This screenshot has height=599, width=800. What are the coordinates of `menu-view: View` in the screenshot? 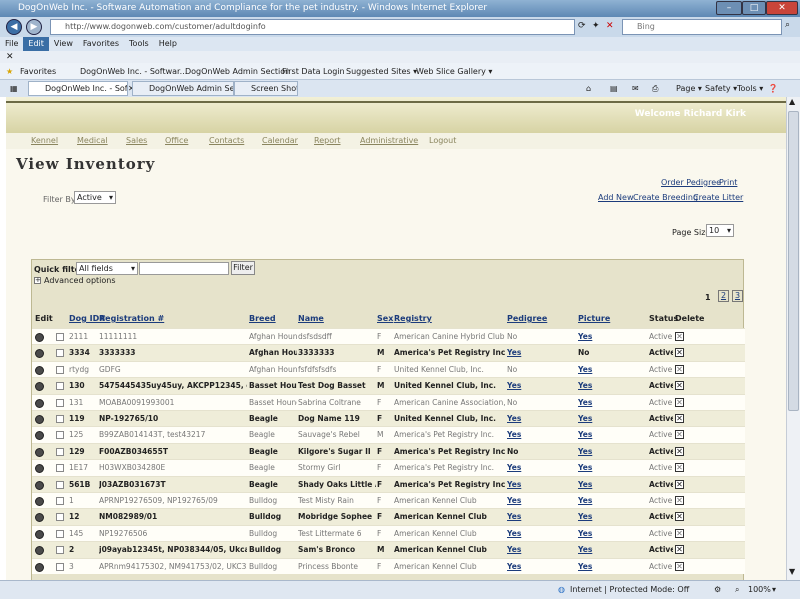 It's located at (63, 44).